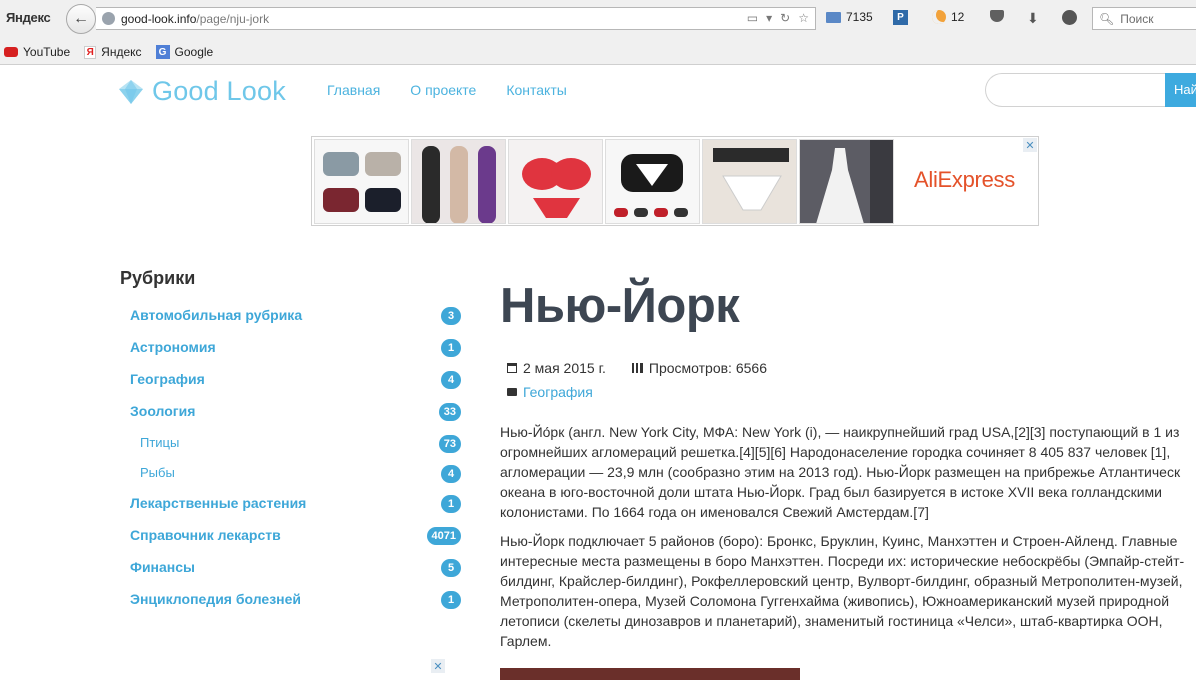 Image resolution: width=1196 pixels, height=680 pixels. I want to click on caps-product-image, so click(361, 181).